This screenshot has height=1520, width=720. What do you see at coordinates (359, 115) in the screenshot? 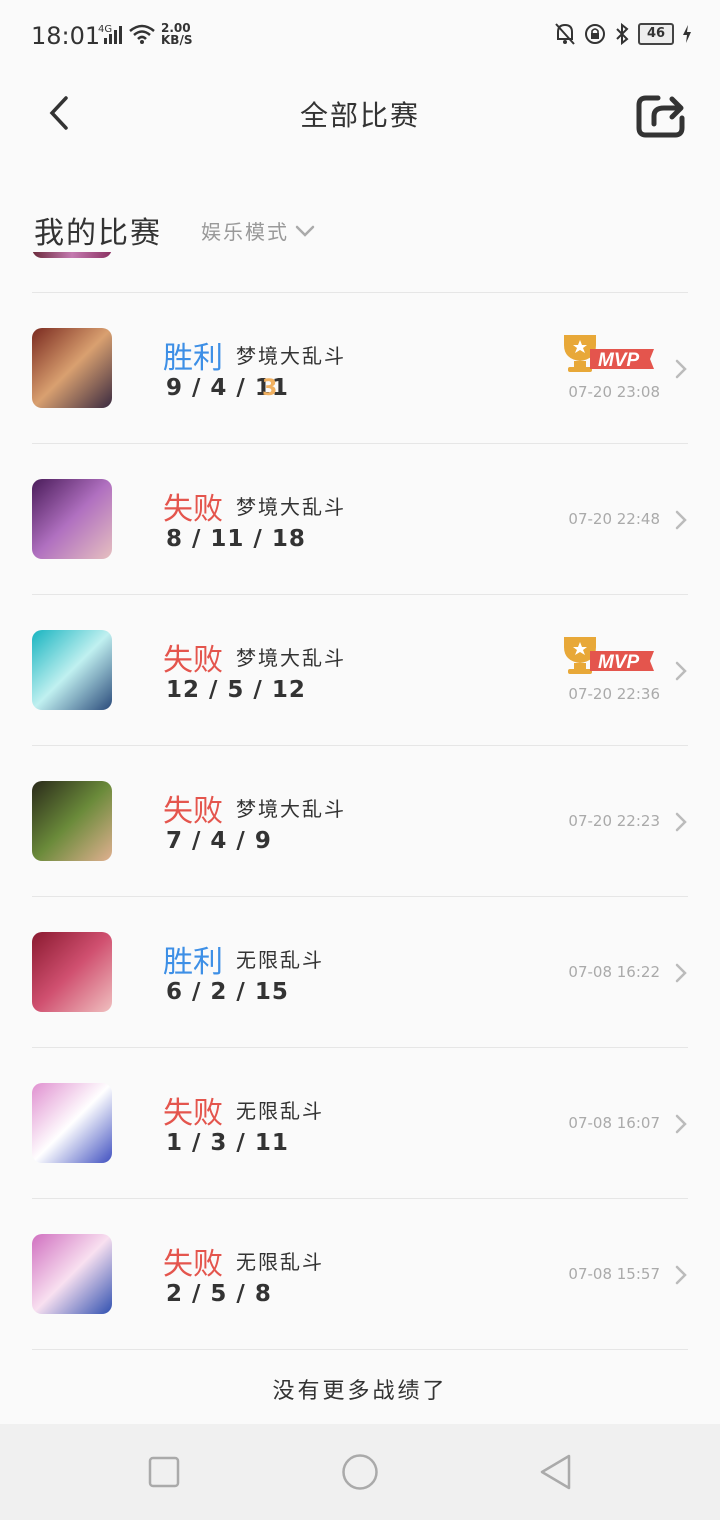
I see `page-title: 全部比赛` at bounding box center [359, 115].